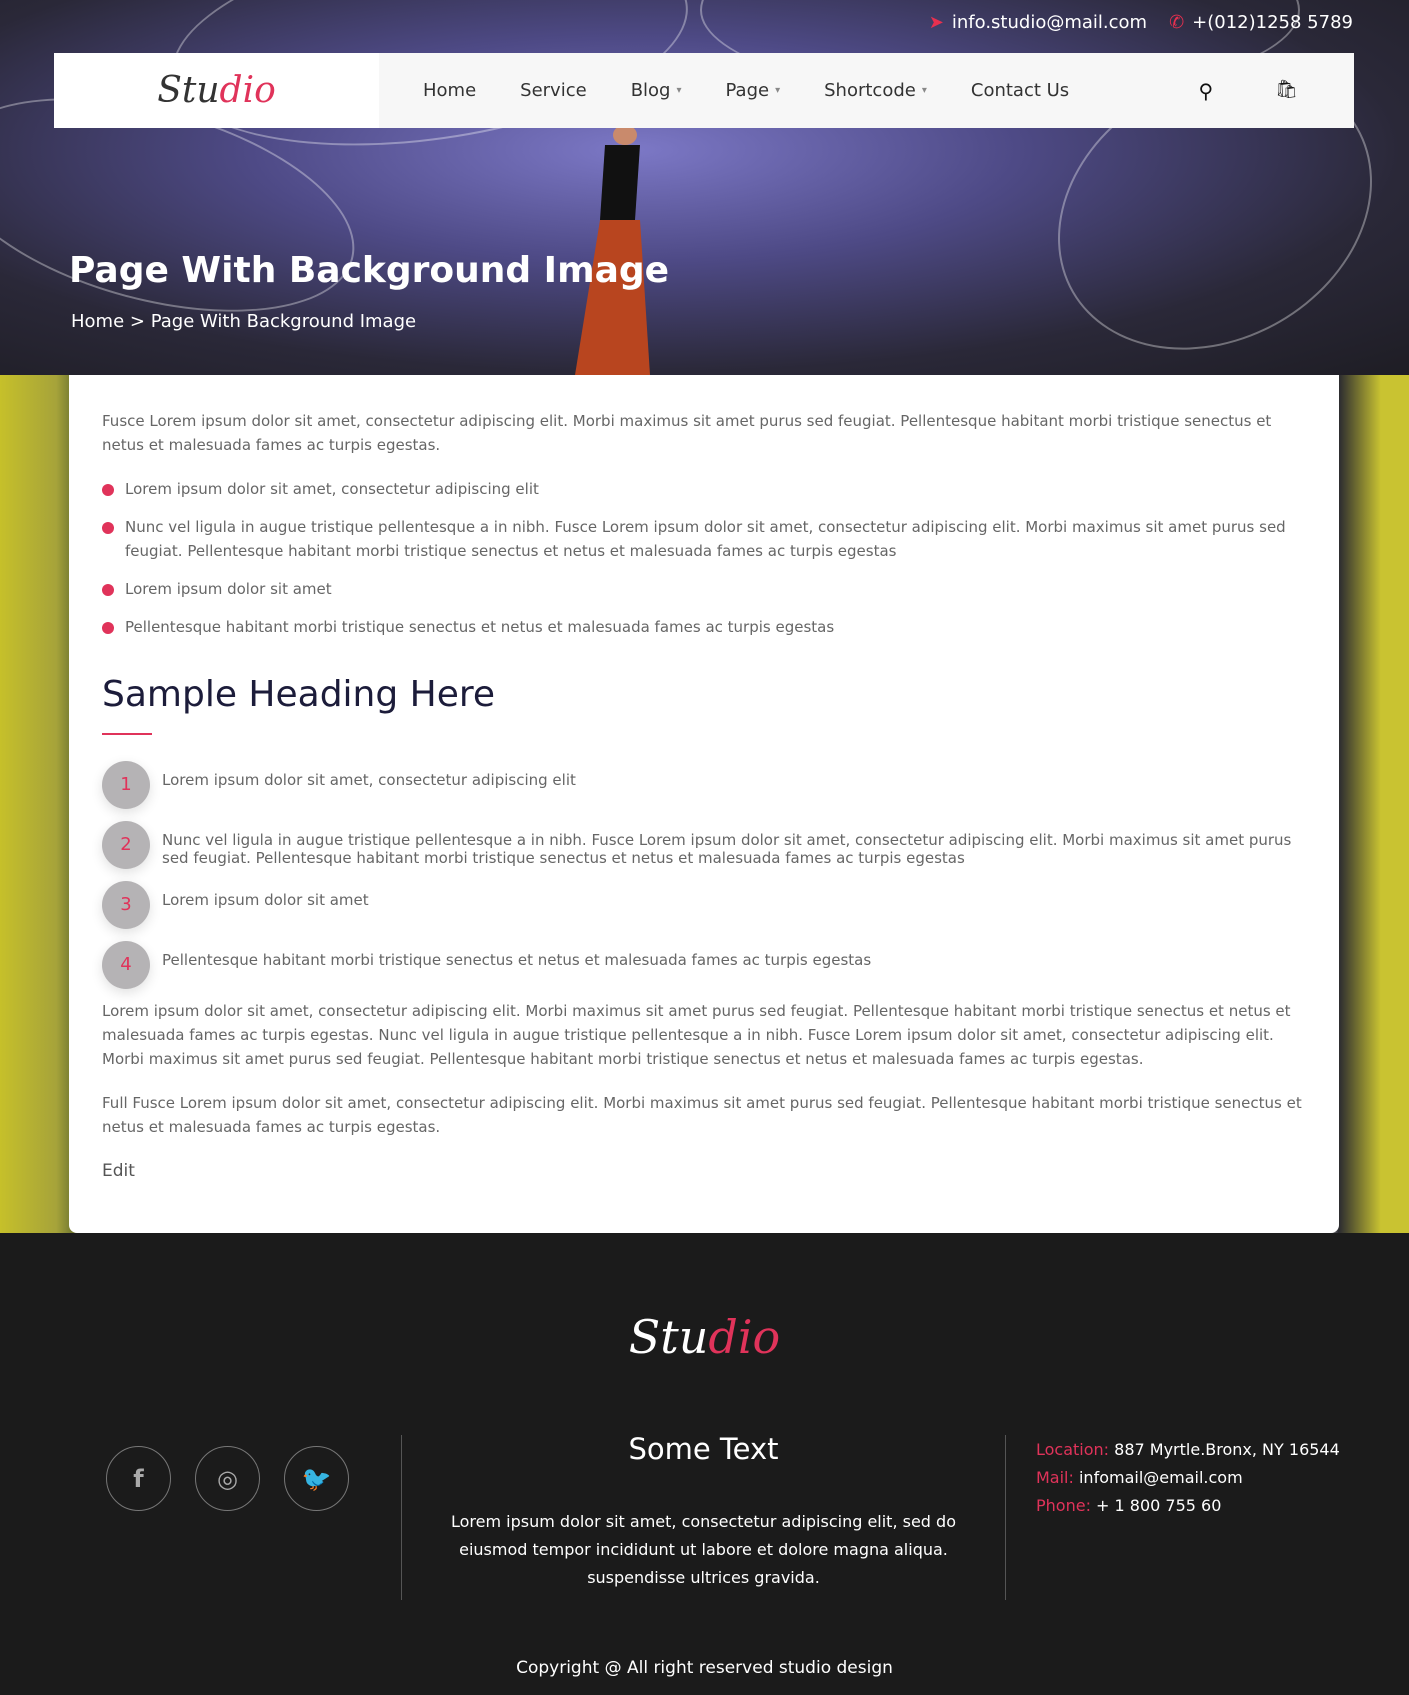 The width and height of the screenshot is (1409, 1695). Describe the element at coordinates (126, 905) in the screenshot. I see `number-badge: 3` at that location.